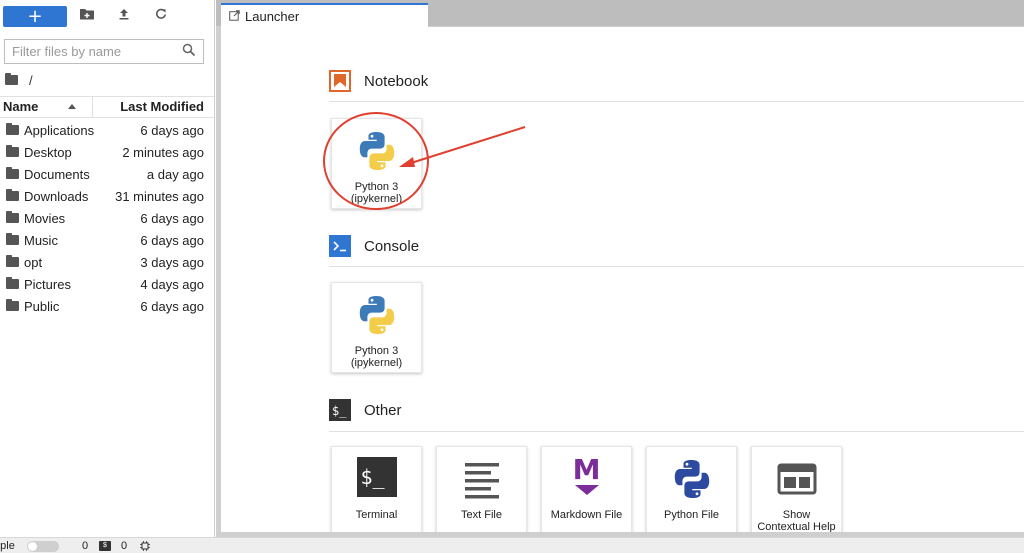 This screenshot has height=553, width=1024. Describe the element at coordinates (107, 306) in the screenshot. I see `file-row: Public 6 days ago` at that location.